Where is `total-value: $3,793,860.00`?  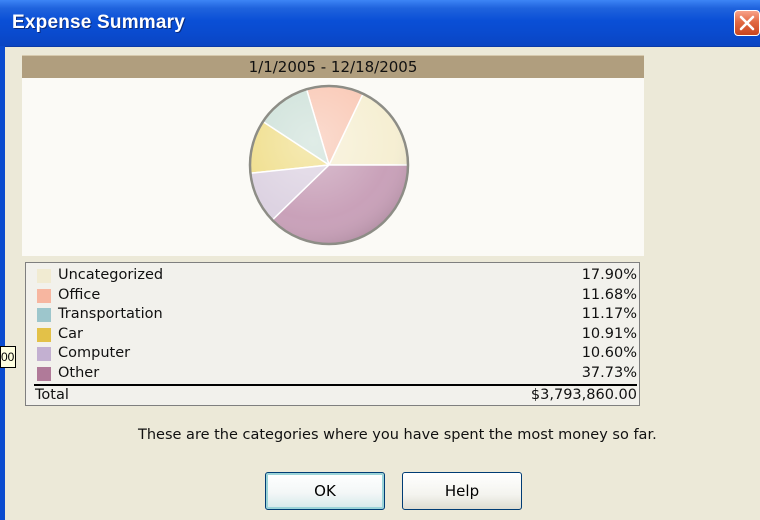
total-value: $3,793,860.00 is located at coordinates (583, 395).